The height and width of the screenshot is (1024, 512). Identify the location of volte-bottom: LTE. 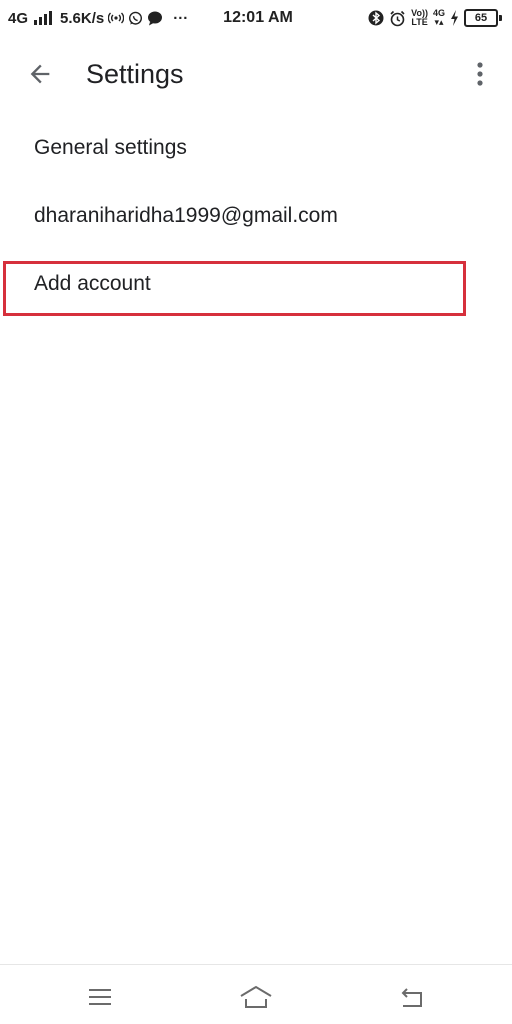
(419, 22).